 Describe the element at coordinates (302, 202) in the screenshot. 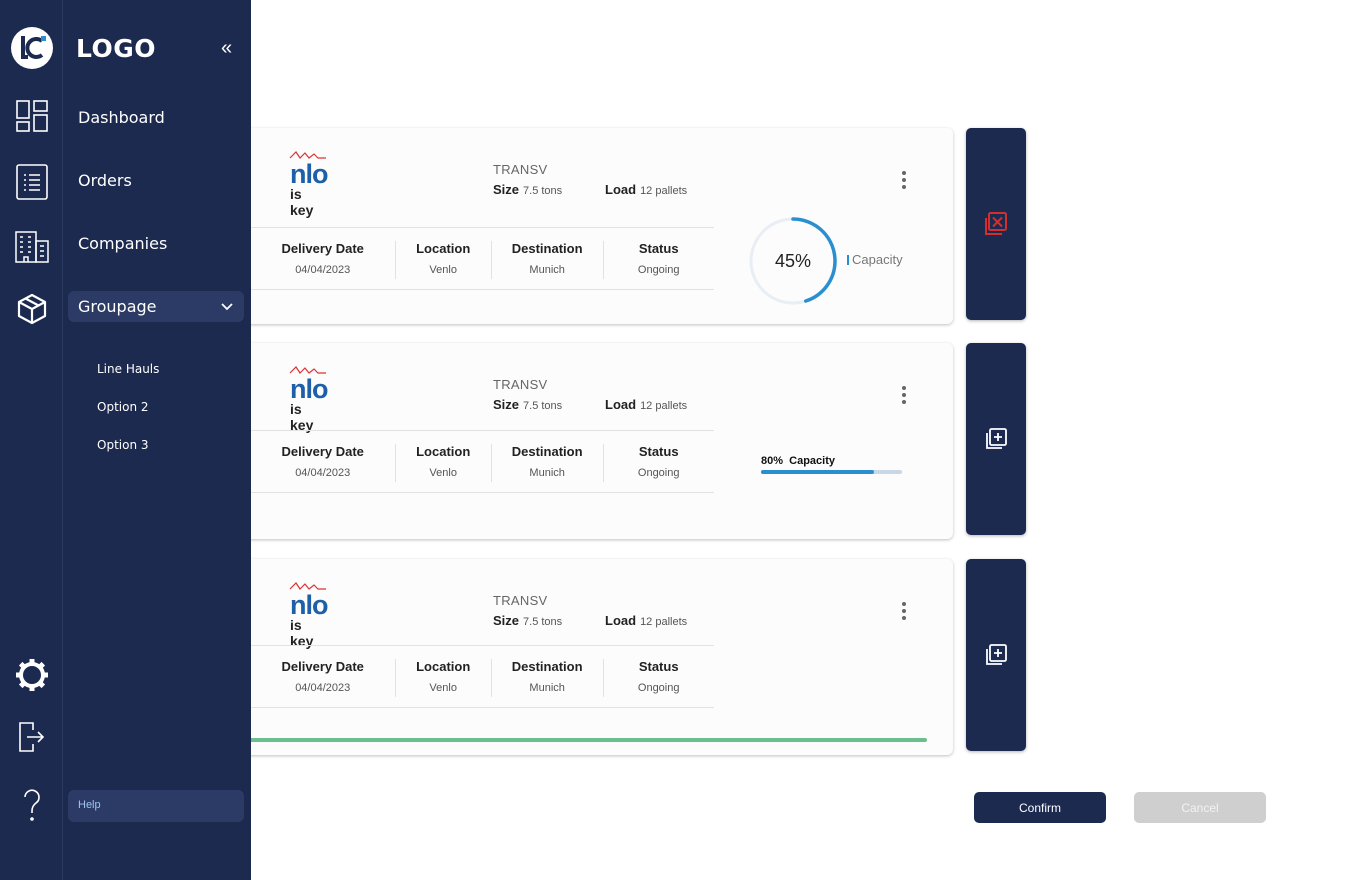

I see `brand-tagline: is key` at that location.